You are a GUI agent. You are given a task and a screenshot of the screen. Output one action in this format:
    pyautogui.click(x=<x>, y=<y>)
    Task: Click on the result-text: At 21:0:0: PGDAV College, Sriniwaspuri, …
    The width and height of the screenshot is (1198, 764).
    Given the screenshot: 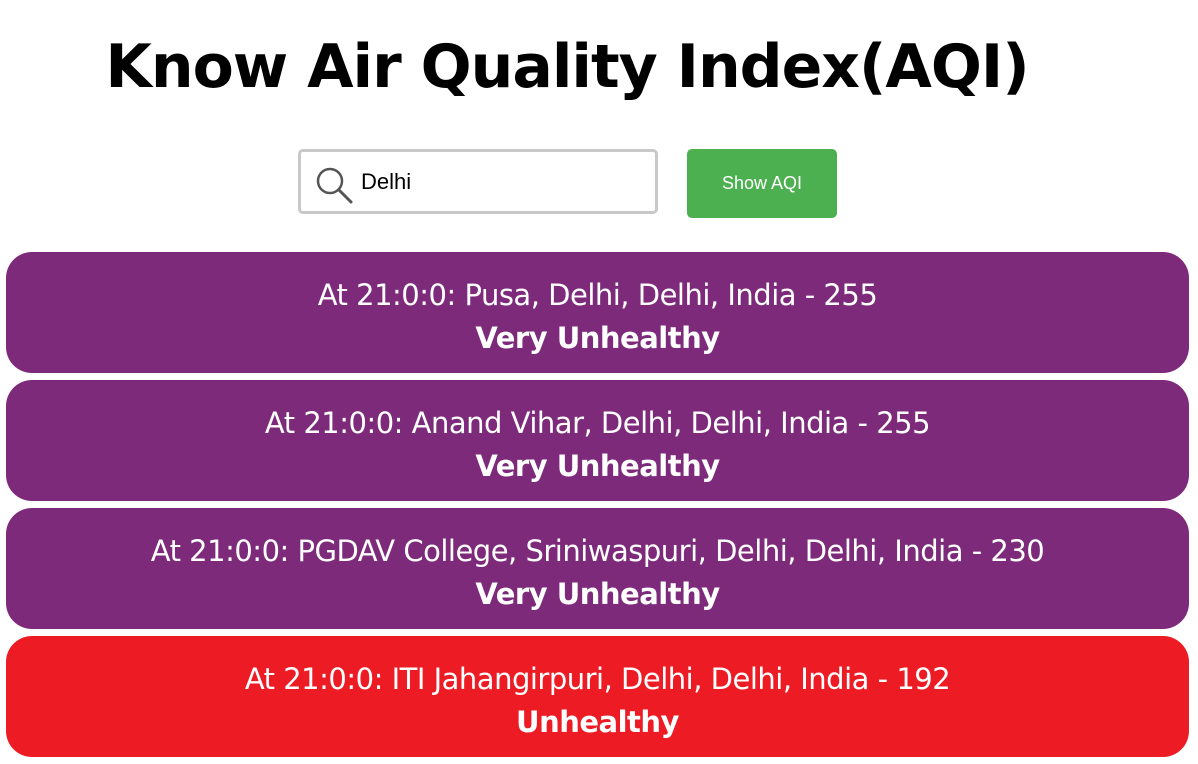 What is the action you would take?
    pyautogui.click(x=597, y=551)
    